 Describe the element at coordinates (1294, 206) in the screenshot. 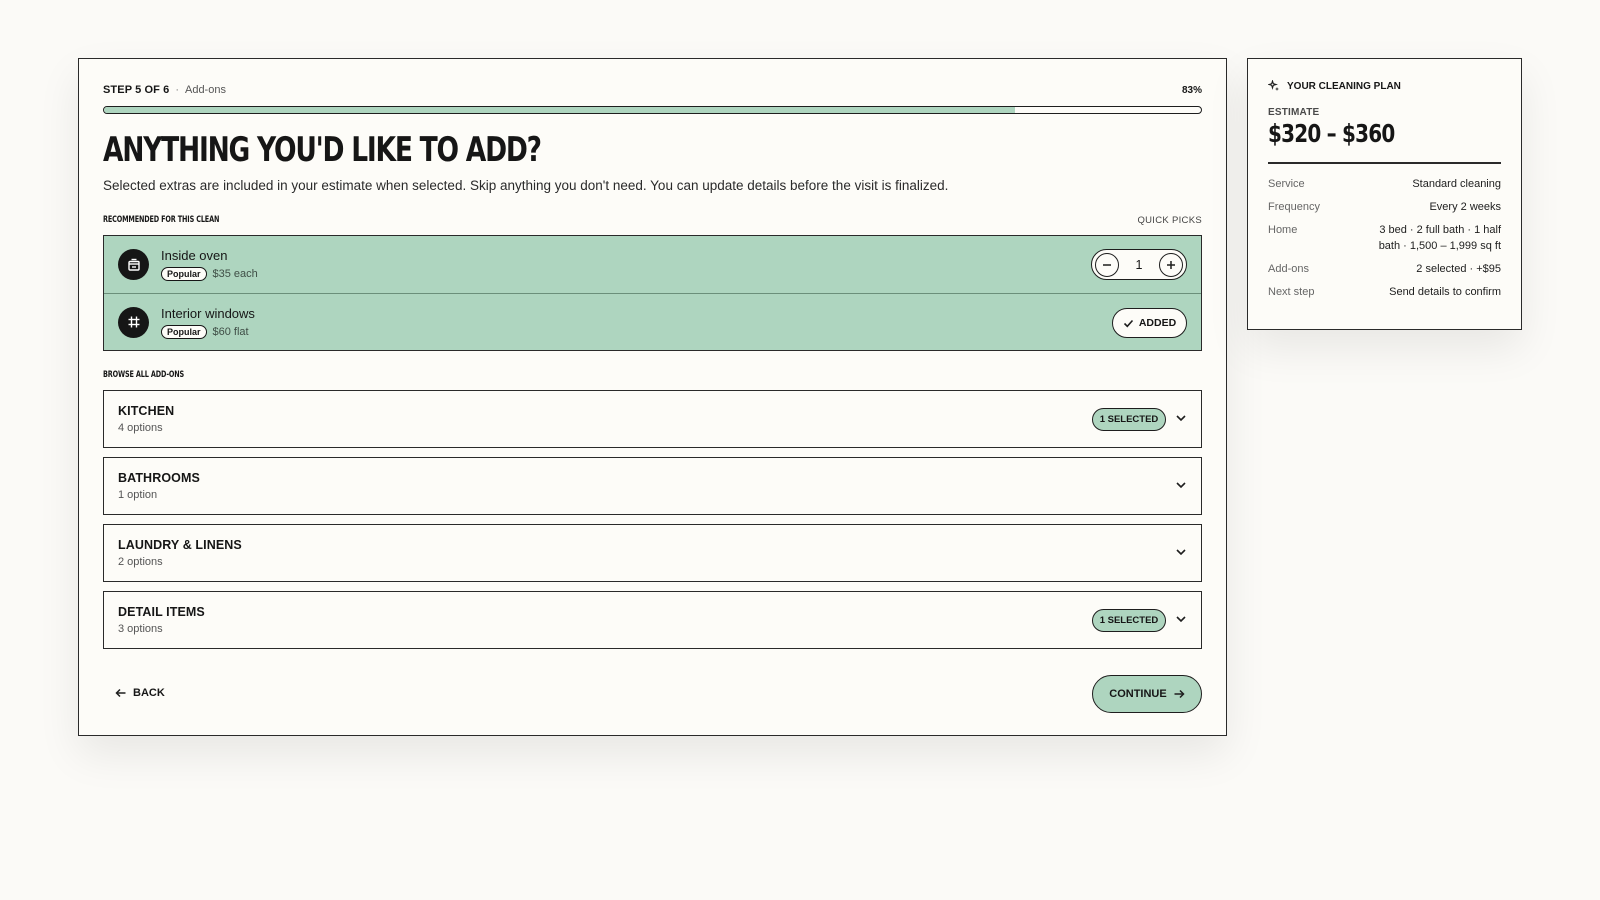

I see `plan-key: Frequency` at that location.